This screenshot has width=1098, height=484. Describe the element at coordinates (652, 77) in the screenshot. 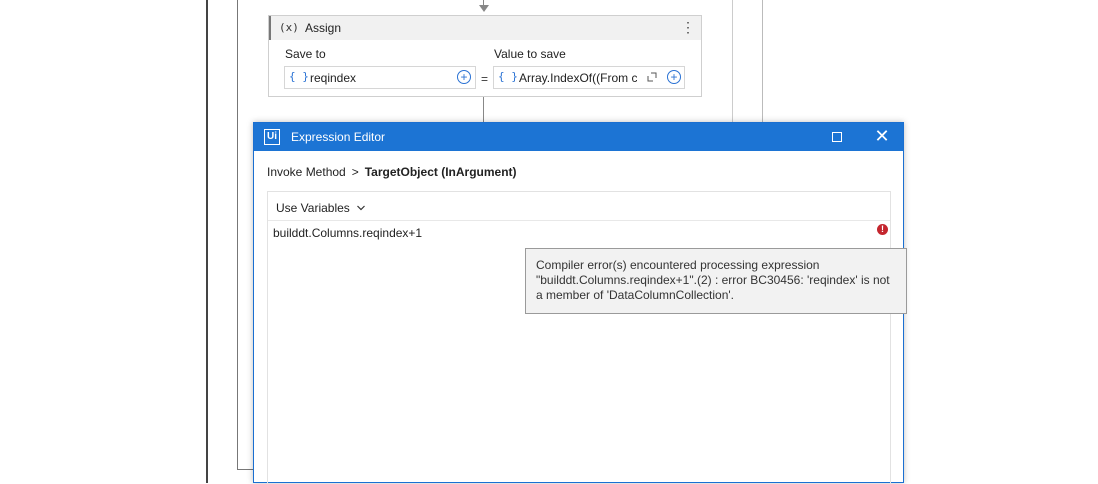

I see `expand-icon` at that location.